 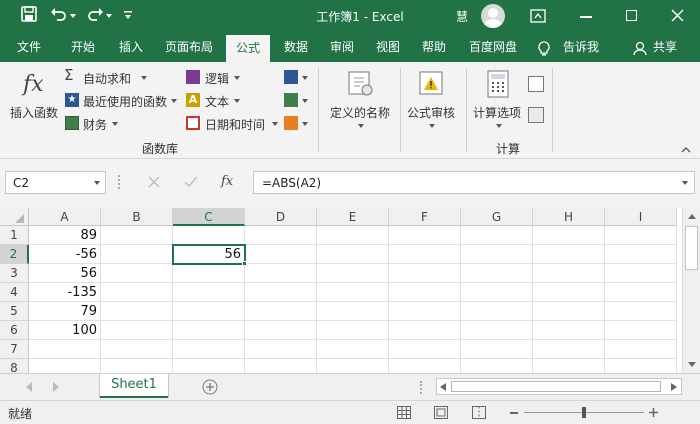 What do you see at coordinates (499, 101) in the screenshot?
I see `calculation-options-button: 计算选项` at bounding box center [499, 101].